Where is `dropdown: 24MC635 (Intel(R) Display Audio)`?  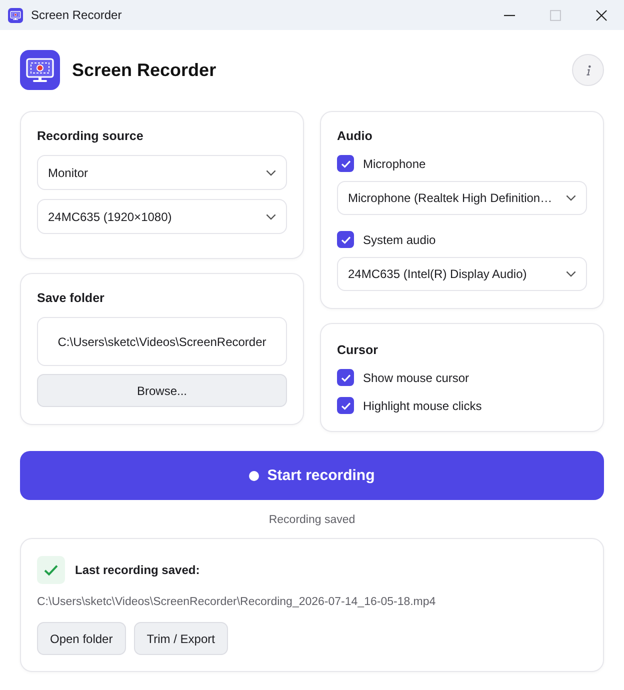
dropdown: 24MC635 (Intel(R) Display Audio) is located at coordinates (462, 274).